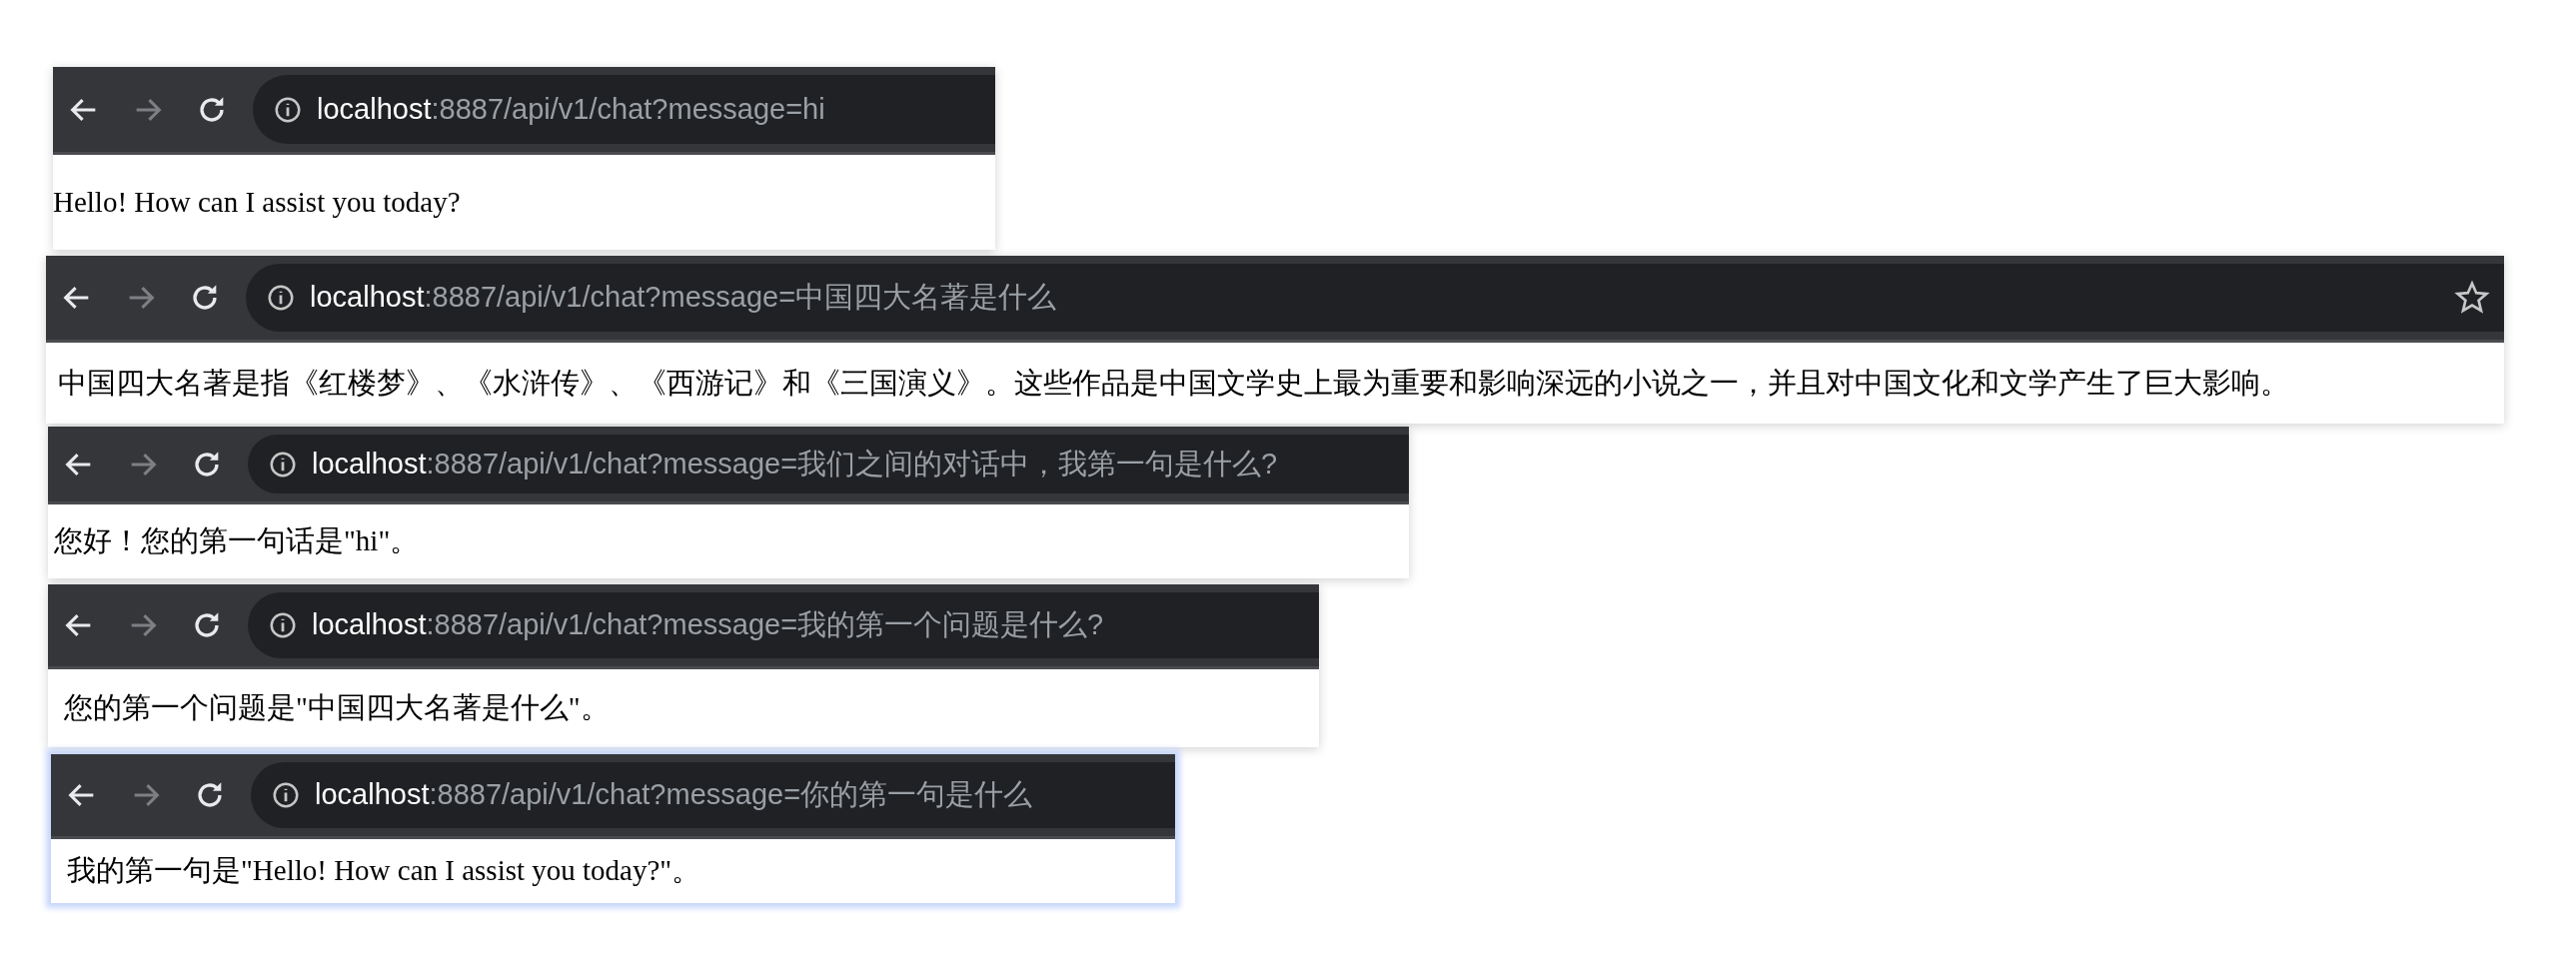  I want to click on response-text: 您的第一个问题是"中国四大名著是什么"。, so click(337, 707).